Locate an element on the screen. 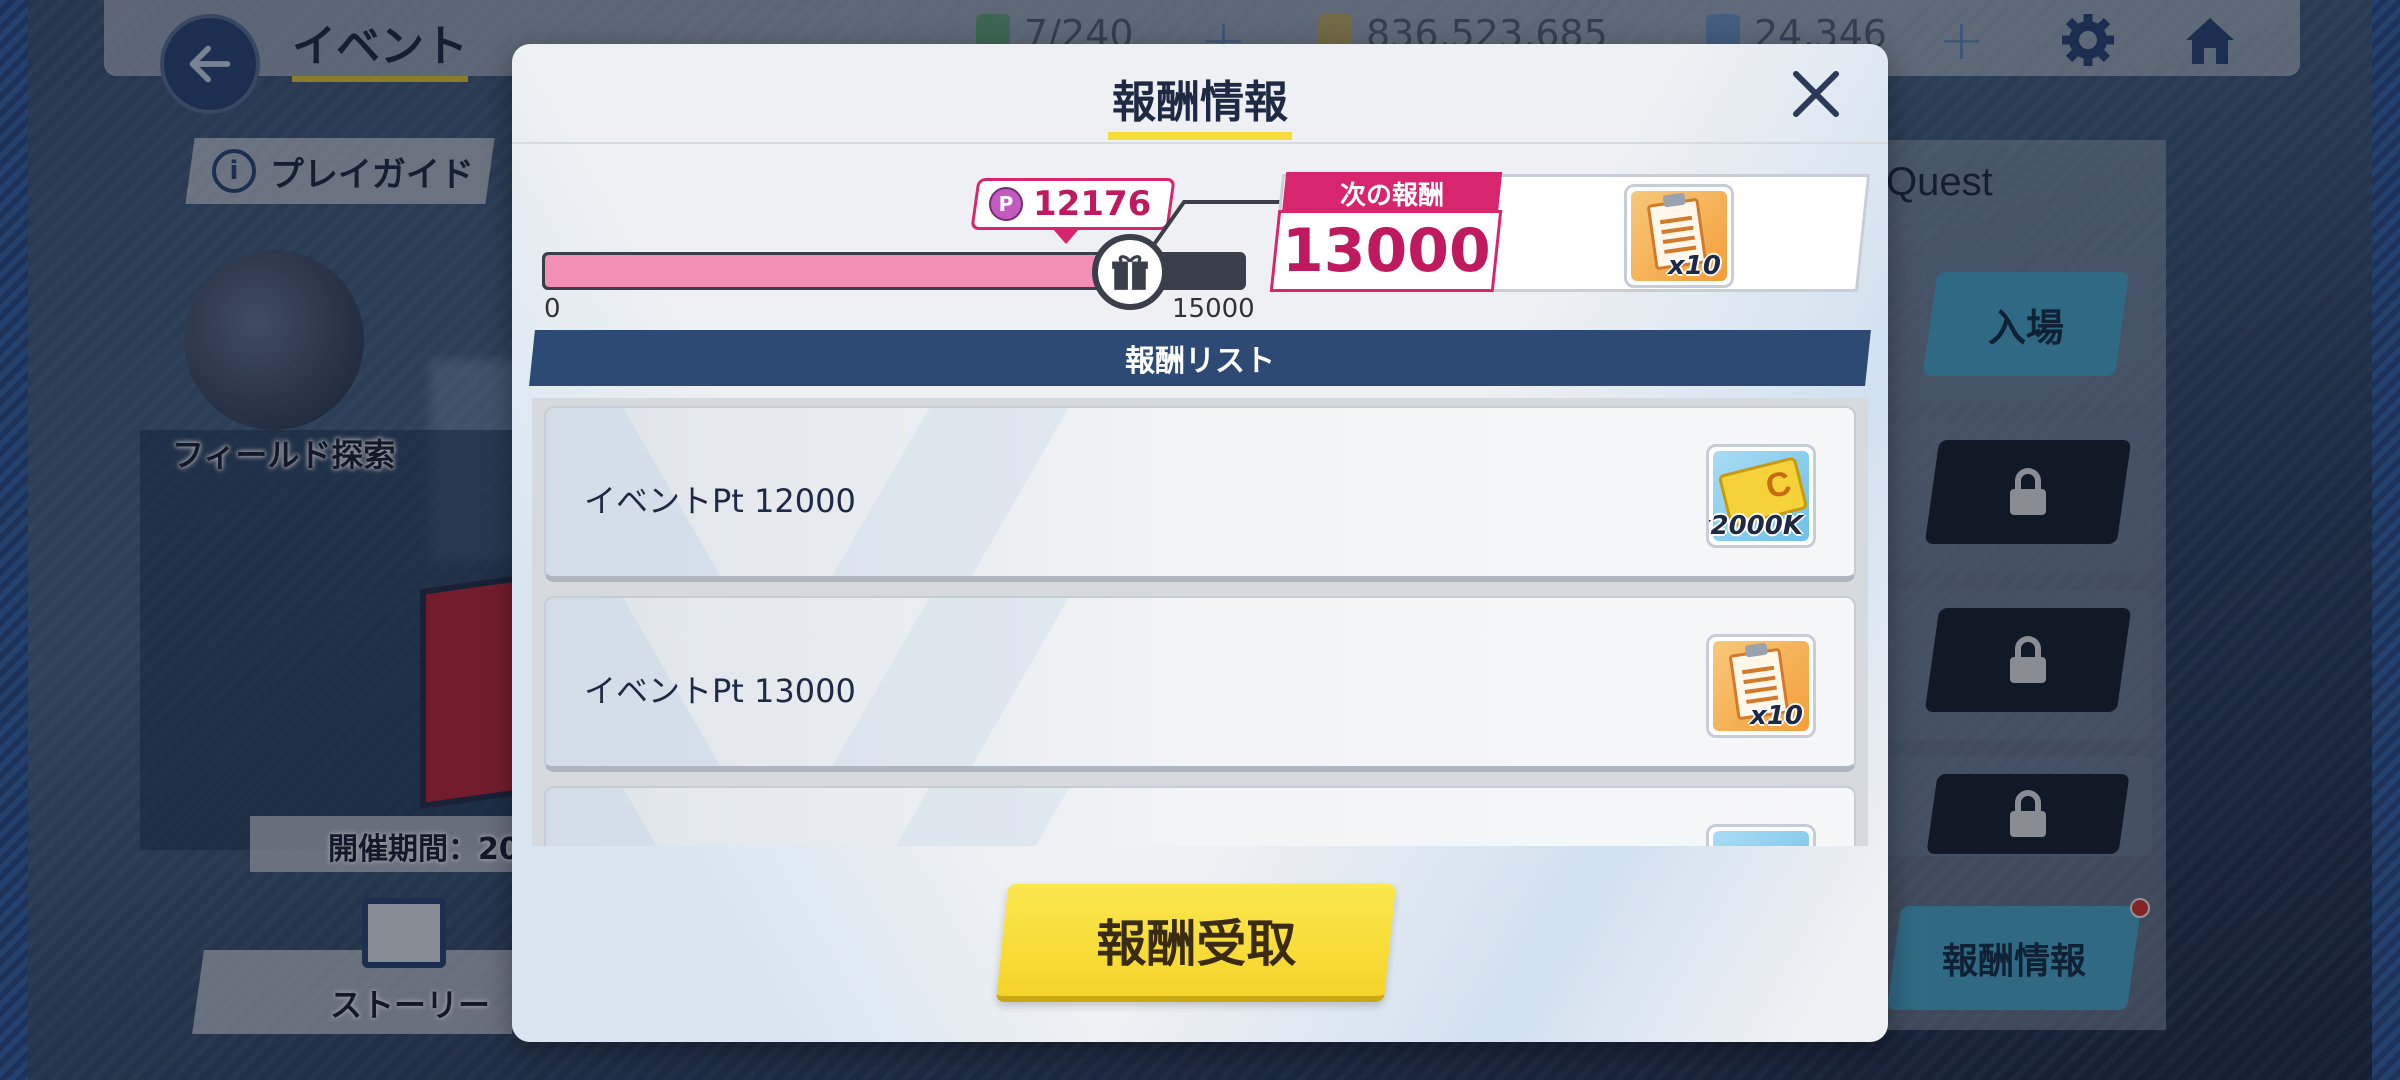 Image resolution: width=2400 pixels, height=1080 pixels. reward-row: イベントPt 13000 x10 is located at coordinates (1200, 684).